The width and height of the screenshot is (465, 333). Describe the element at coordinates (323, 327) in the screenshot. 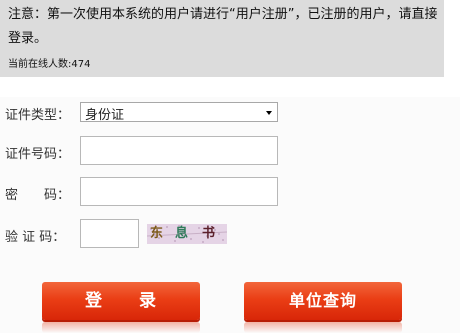

I see `unit-query-button-reflection` at that location.